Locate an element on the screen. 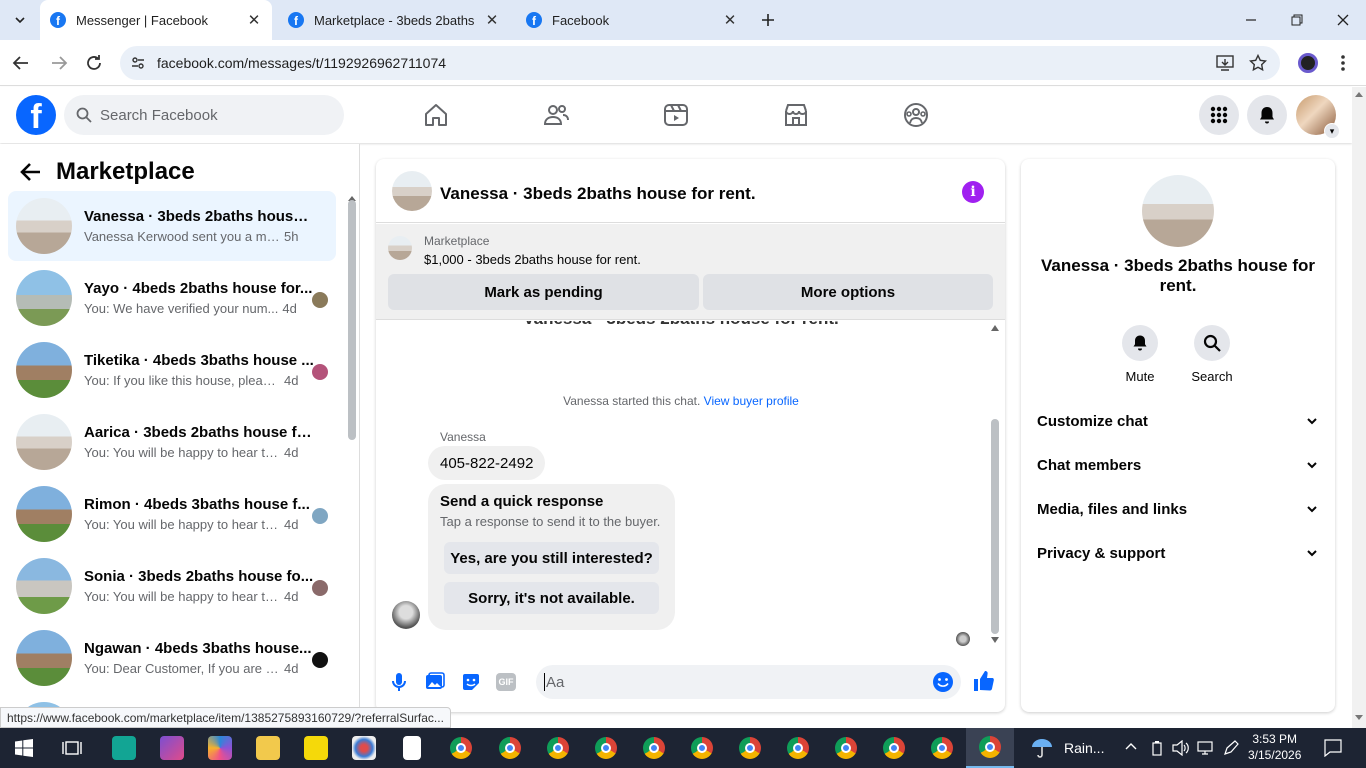  account-chevron-down-icon: ▾ is located at coordinates (1332, 131).